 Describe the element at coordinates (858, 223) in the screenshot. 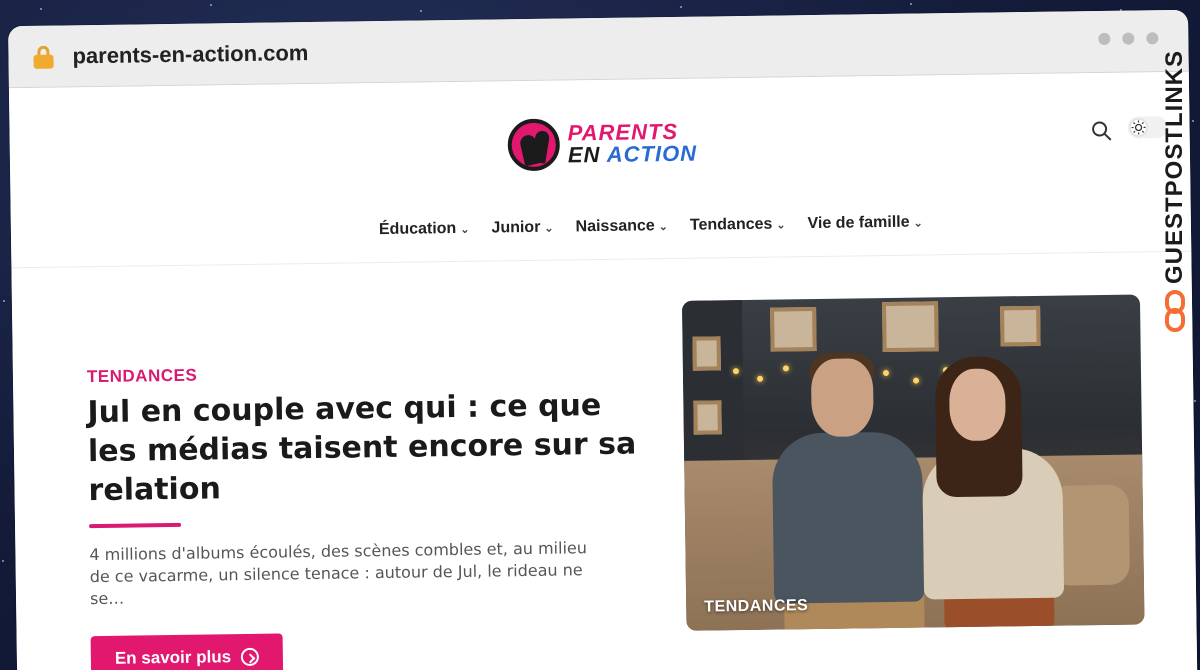

I see `nav-item-label: Vie de famille` at that location.